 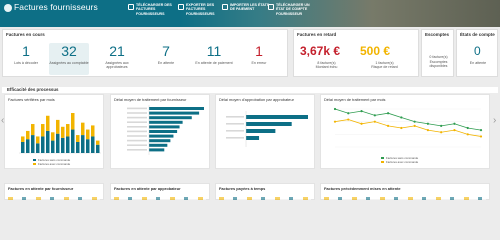 What do you see at coordinates (408, 128) in the screenshot?
I see `line-with-po` at bounding box center [408, 128].